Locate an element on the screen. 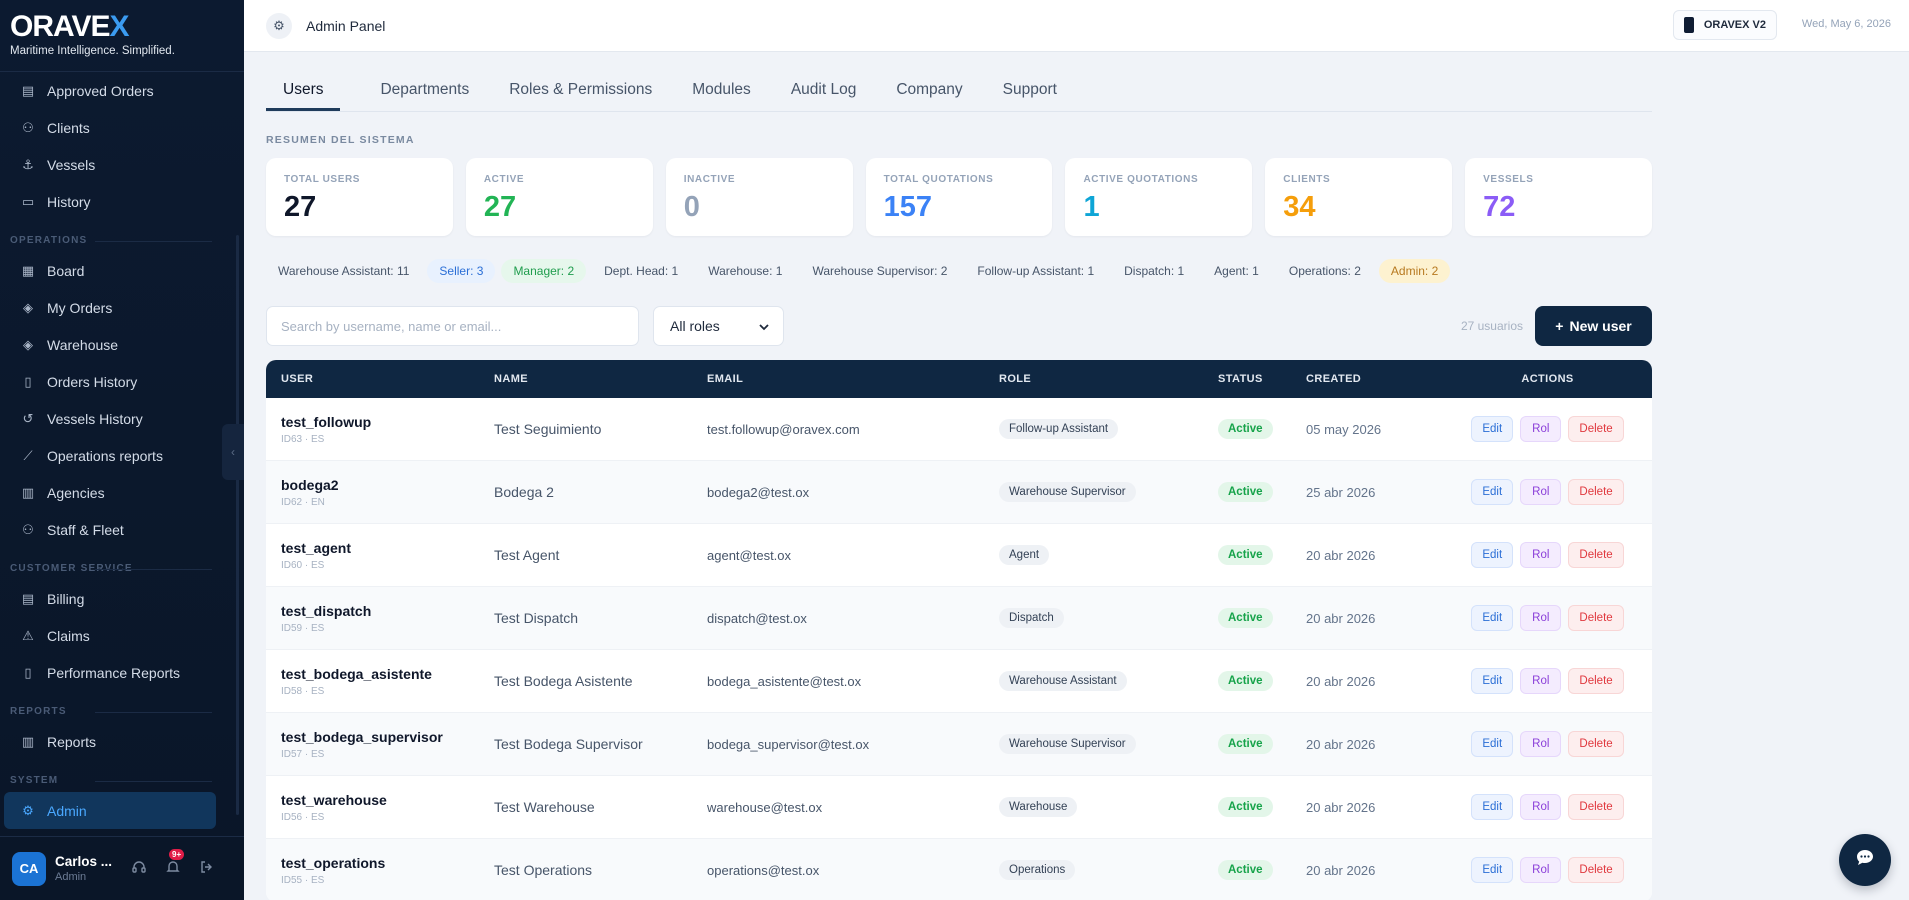 The height and width of the screenshot is (900, 1909). username: test_warehouse is located at coordinates (334, 799).